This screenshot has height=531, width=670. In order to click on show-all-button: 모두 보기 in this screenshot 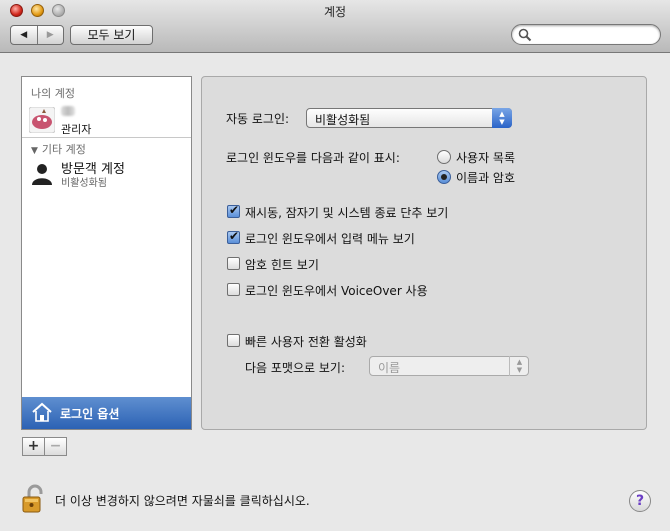, I will do `click(111, 35)`.